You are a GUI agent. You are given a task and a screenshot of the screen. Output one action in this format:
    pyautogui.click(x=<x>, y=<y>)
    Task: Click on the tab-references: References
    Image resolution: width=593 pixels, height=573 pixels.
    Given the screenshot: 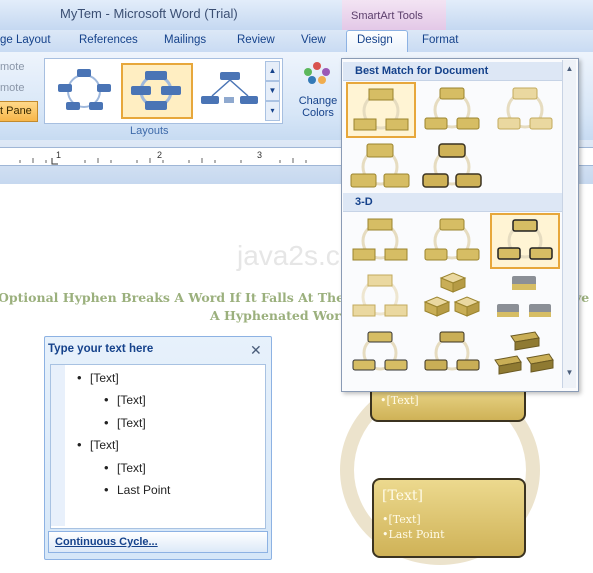 What is the action you would take?
    pyautogui.click(x=108, y=40)
    